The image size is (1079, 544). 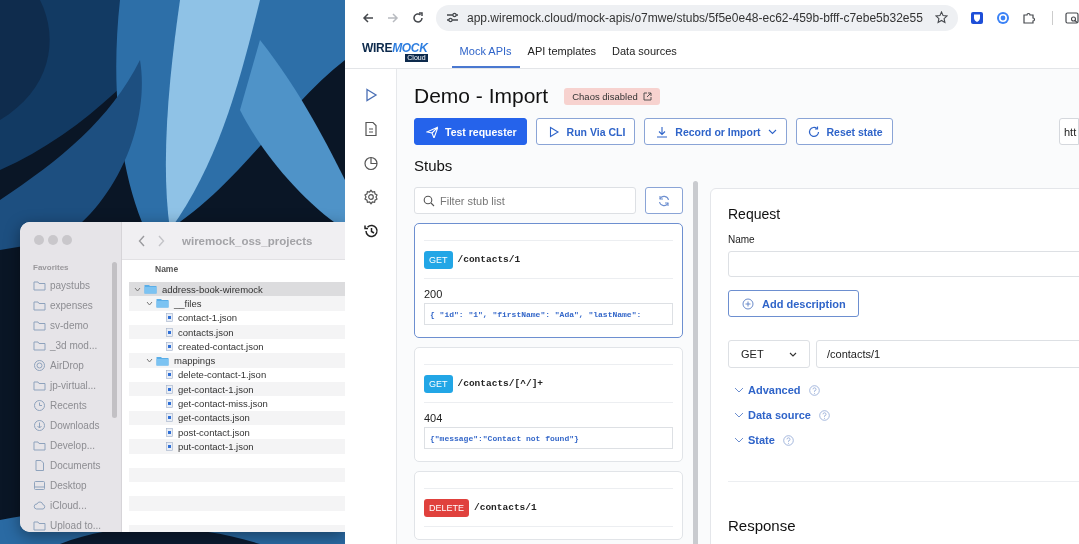 What do you see at coordinates (237, 332) in the screenshot?
I see `file-row: contacts.json` at bounding box center [237, 332].